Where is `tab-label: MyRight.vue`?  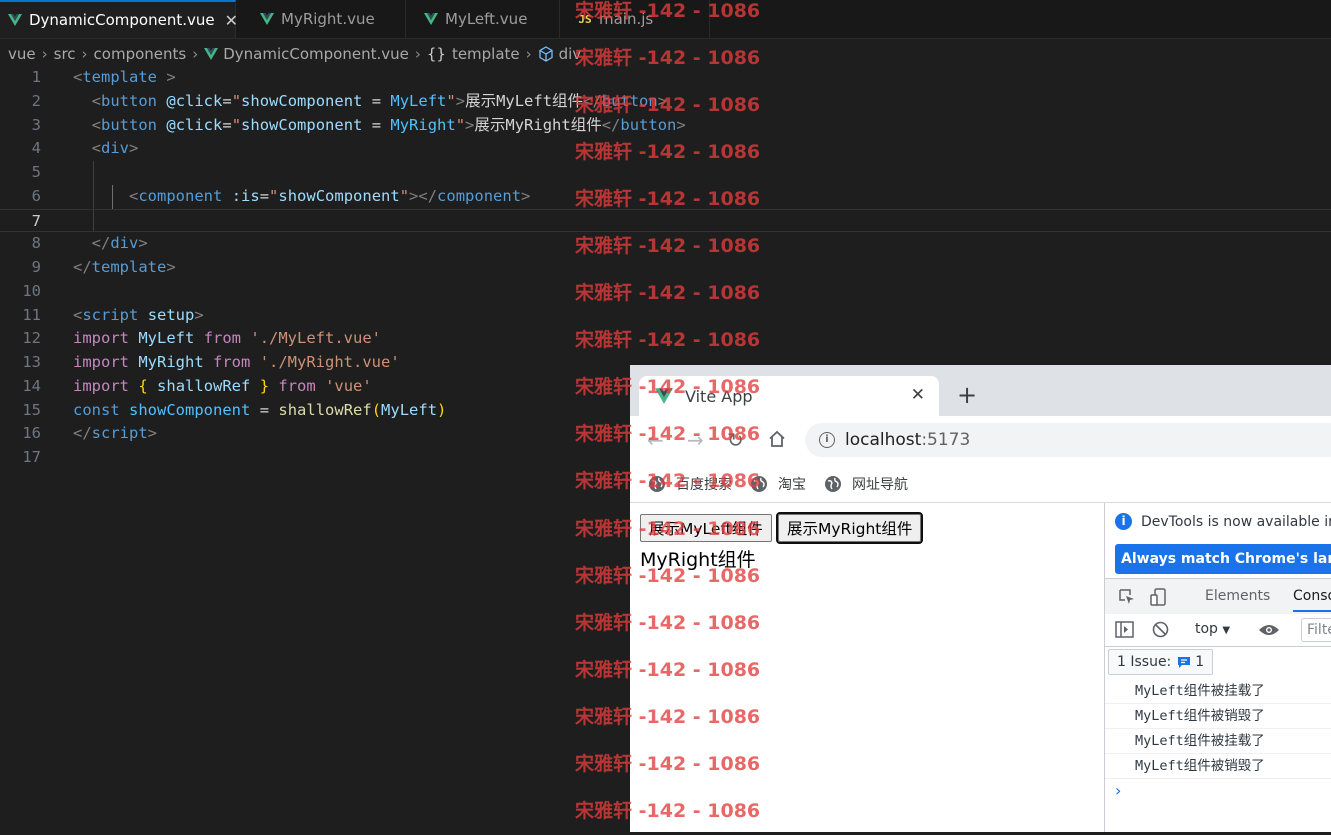 tab-label: MyRight.vue is located at coordinates (328, 19).